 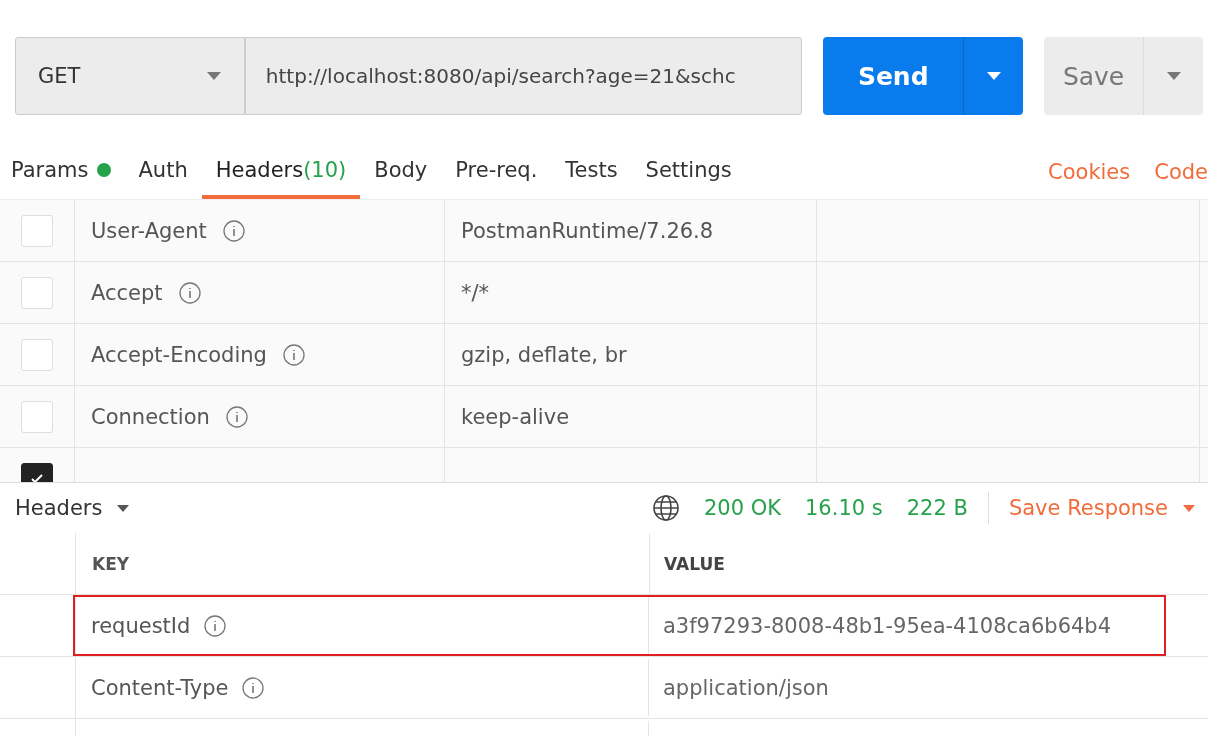 I want to click on size-text: 222 B, so click(x=937, y=508).